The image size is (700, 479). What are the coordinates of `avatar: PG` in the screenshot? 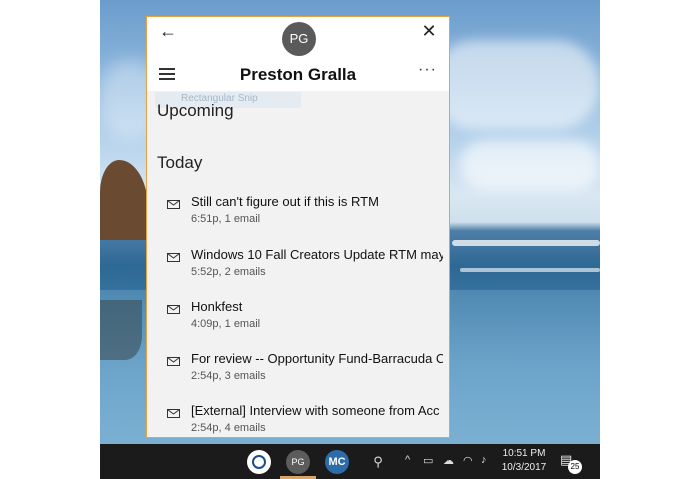 It's located at (299, 39).